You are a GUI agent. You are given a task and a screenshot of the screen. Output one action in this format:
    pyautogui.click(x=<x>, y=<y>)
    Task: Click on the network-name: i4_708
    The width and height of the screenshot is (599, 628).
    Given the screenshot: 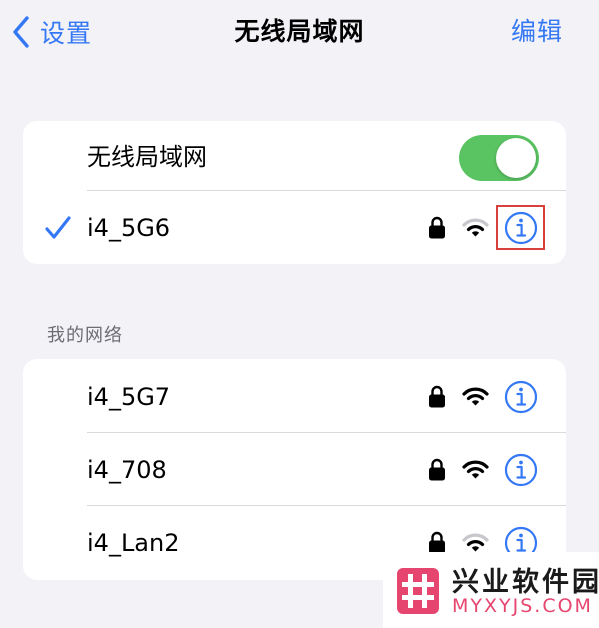 What is the action you would take?
    pyautogui.click(x=127, y=470)
    